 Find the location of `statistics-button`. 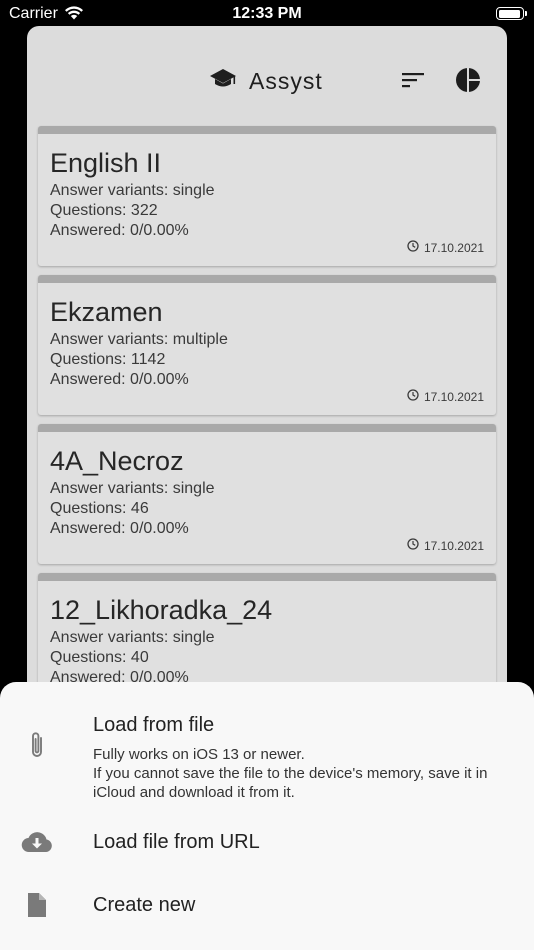

statistics-button is located at coordinates (468, 82).